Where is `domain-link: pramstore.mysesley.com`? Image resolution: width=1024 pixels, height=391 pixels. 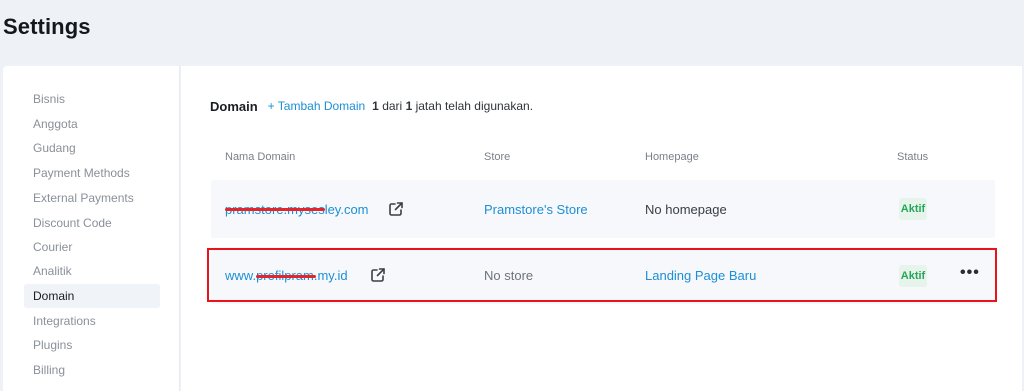
domain-link: pramstore.mysesley.com is located at coordinates (297, 209).